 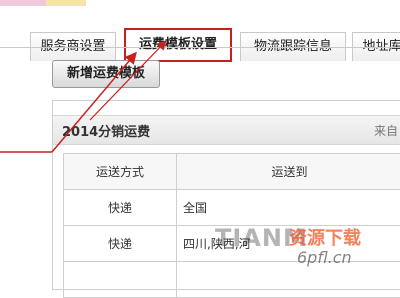 I want to click on panel-header: 2014分销运费 来自, so click(x=226, y=130).